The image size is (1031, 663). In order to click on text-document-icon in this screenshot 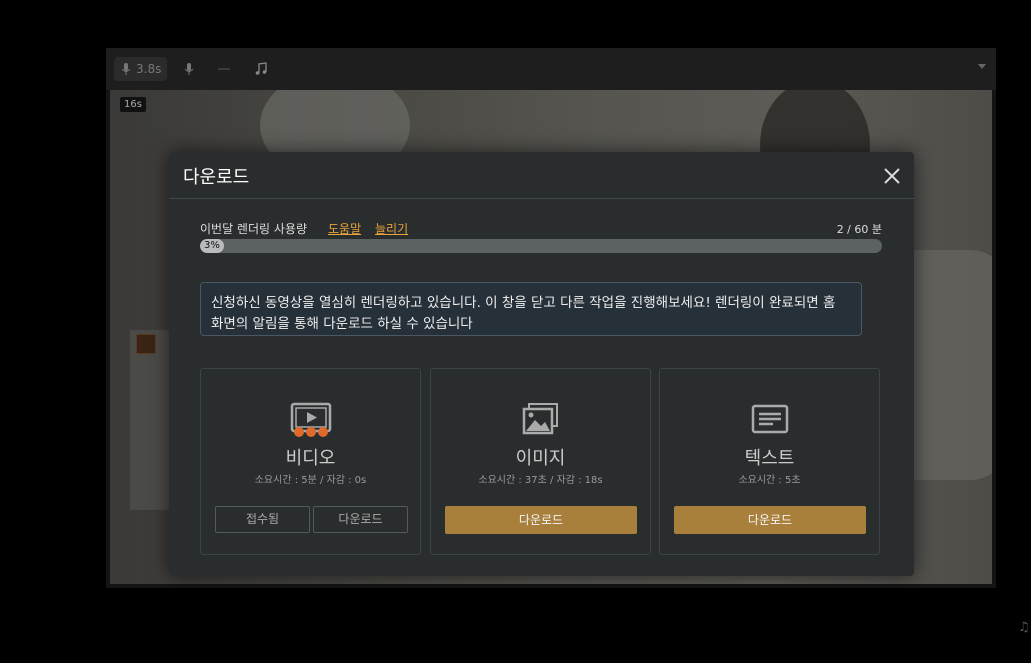, I will do `click(770, 420)`.